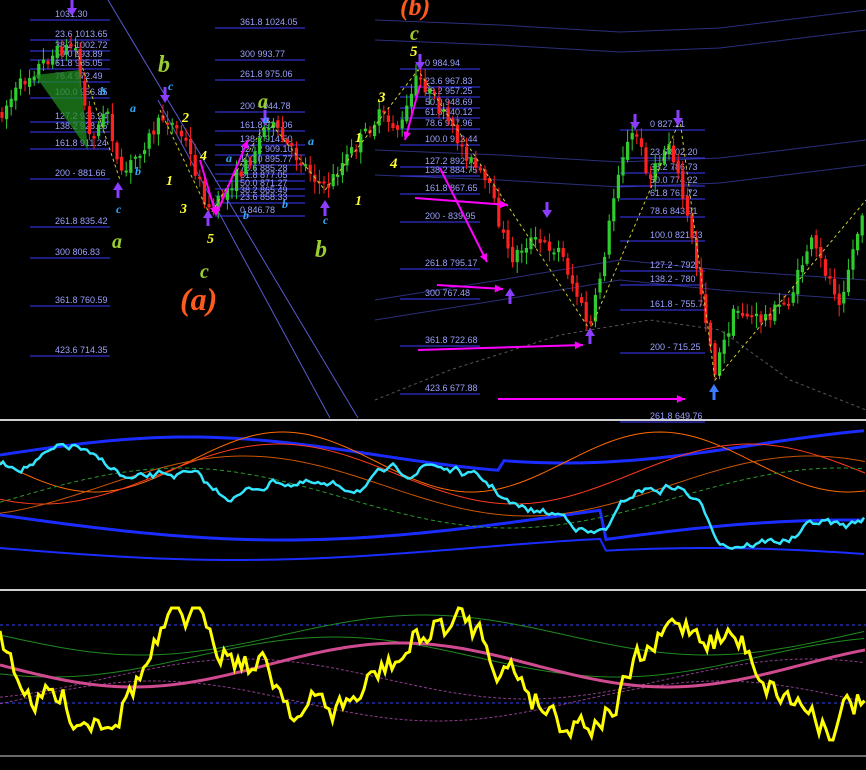  What do you see at coordinates (449, 81) in the screenshot?
I see `fib-level-label: 23.6 967.83` at bounding box center [449, 81].